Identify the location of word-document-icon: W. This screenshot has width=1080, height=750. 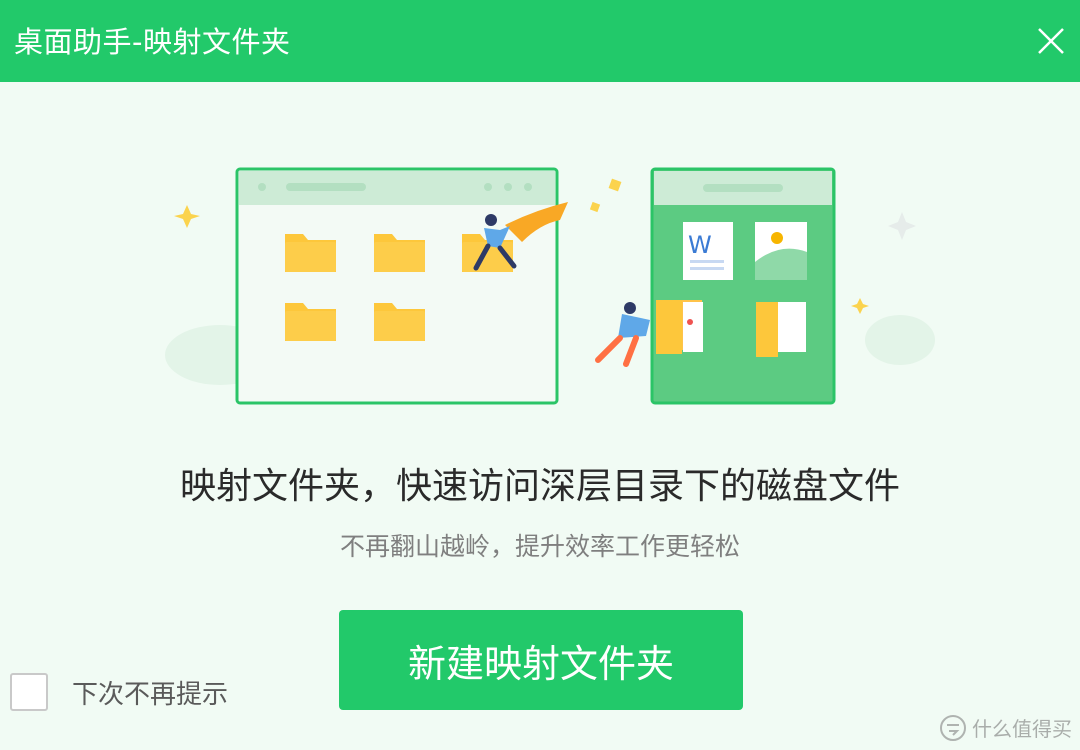
(708, 251).